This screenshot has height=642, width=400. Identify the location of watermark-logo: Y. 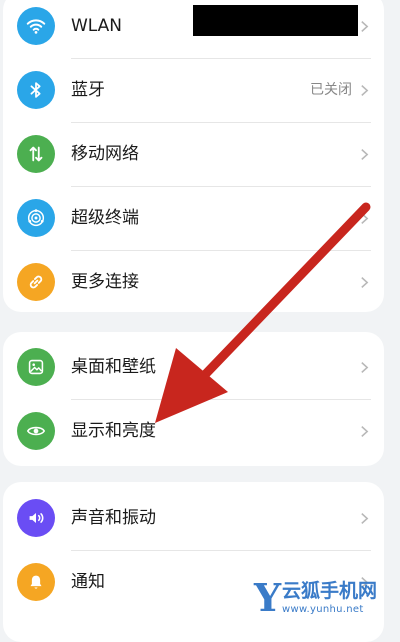
(268, 597).